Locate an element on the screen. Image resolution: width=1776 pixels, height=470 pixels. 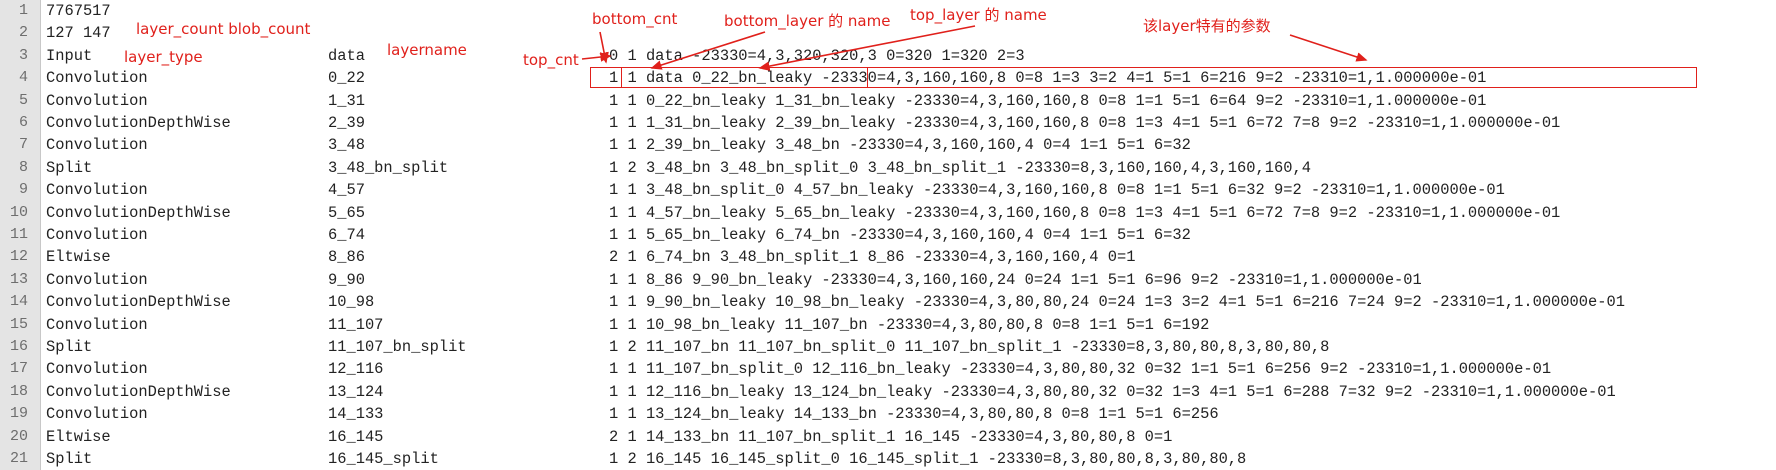
arrow-top-layer-name is located at coordinates (867, 48).